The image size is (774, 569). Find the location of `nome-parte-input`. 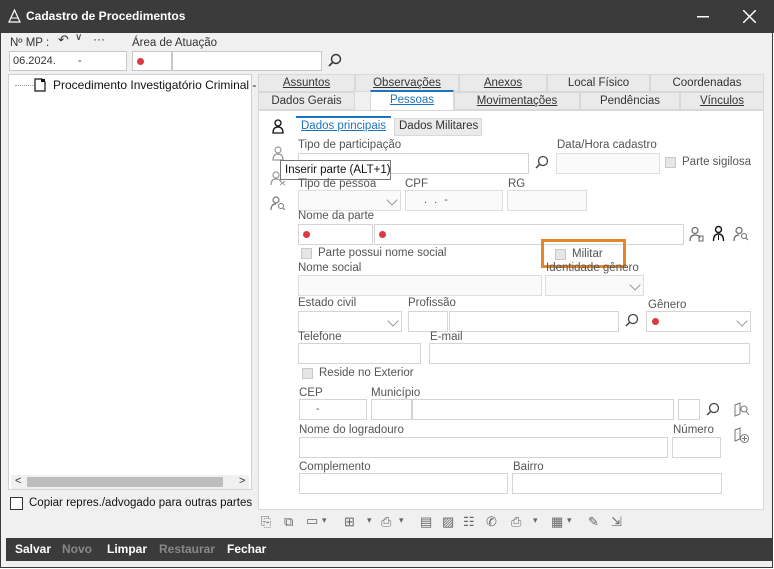

nome-parte-input is located at coordinates (529, 234).